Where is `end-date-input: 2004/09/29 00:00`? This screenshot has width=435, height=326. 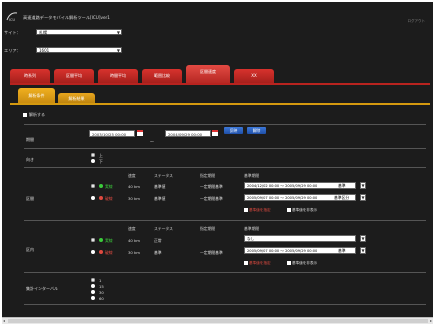 end-date-input: 2004/09/29 00:00 is located at coordinates (188, 133).